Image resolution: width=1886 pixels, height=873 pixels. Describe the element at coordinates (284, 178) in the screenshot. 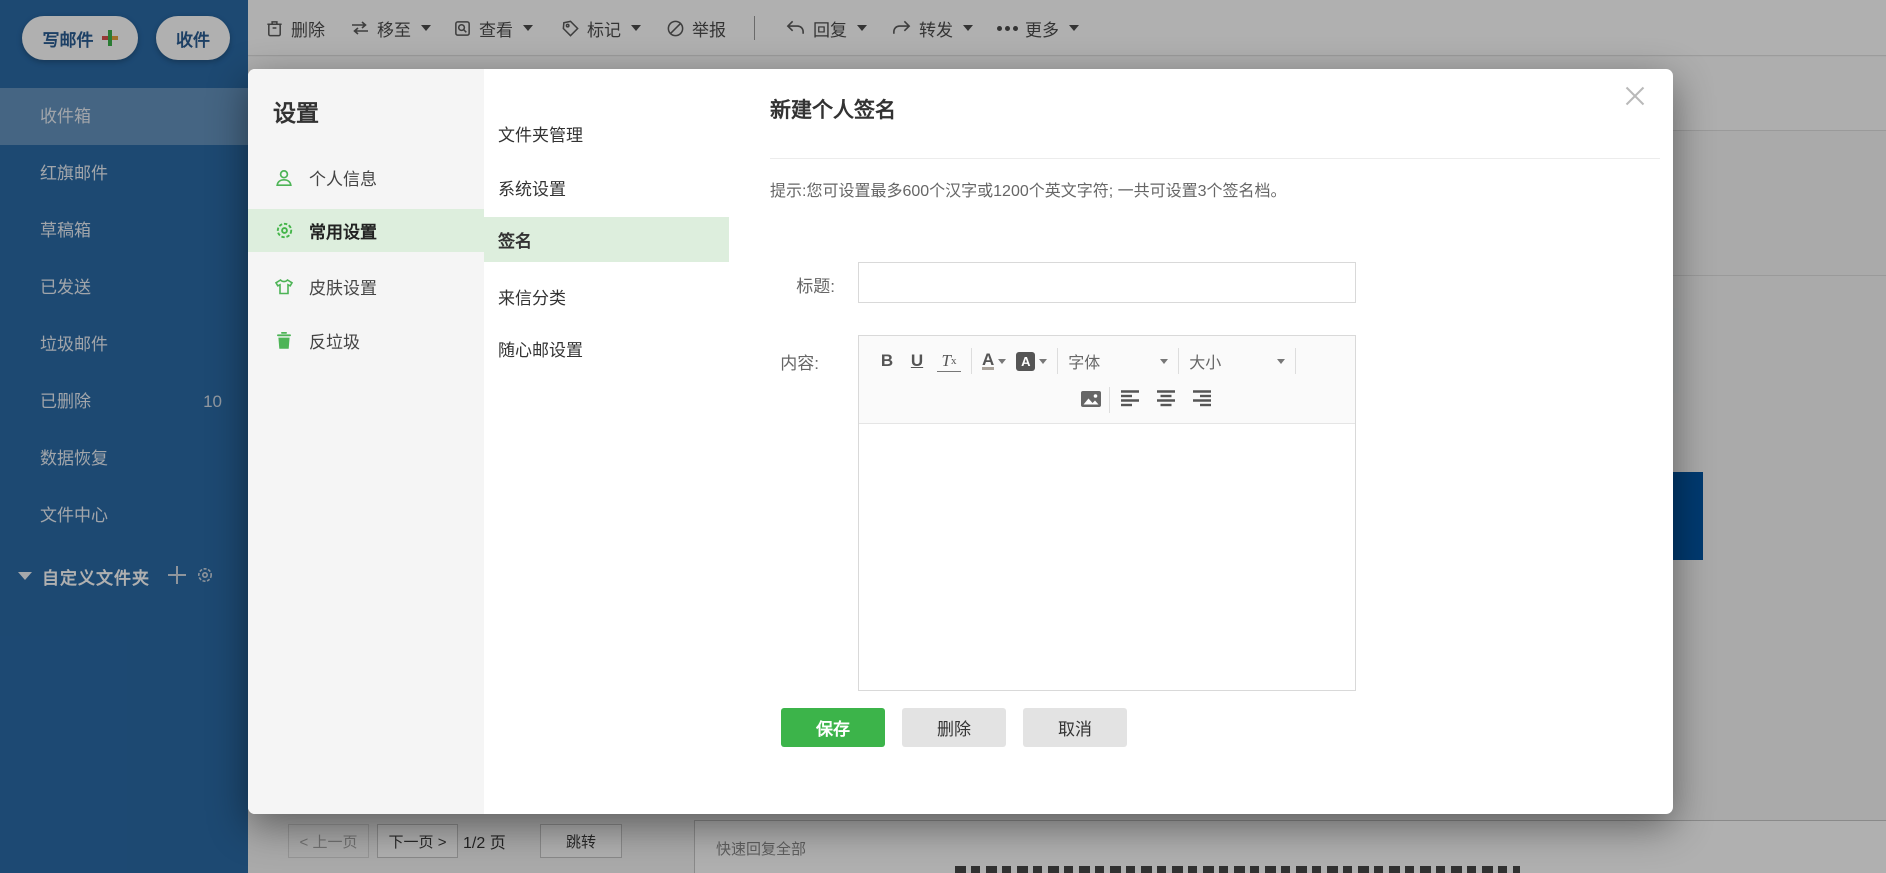

I see `person-icon` at that location.